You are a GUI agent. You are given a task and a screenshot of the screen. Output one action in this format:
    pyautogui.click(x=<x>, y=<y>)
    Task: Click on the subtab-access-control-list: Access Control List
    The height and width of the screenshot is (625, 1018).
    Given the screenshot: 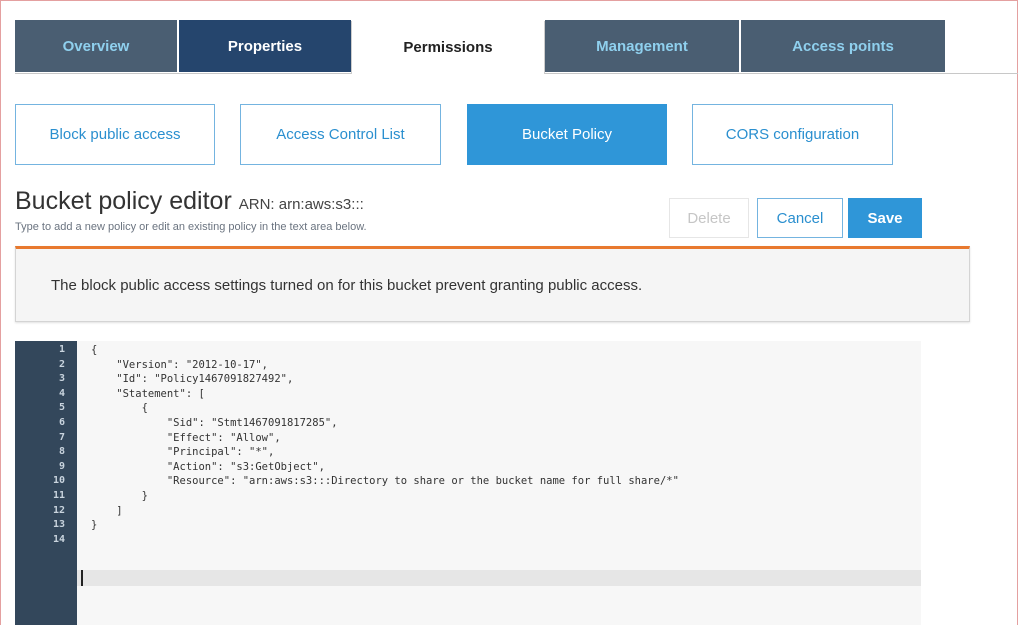 What is the action you would take?
    pyautogui.click(x=340, y=134)
    